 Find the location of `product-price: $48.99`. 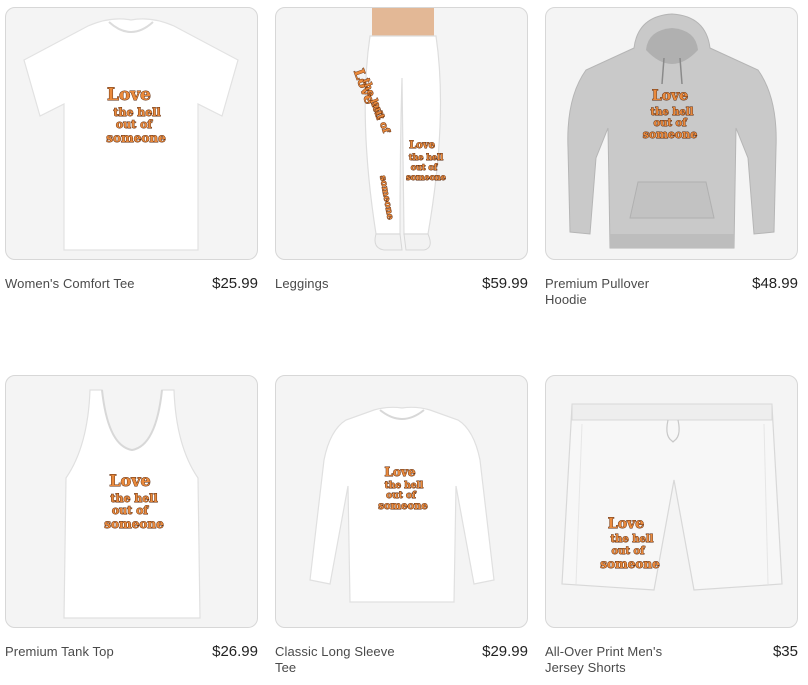

product-price: $48.99 is located at coordinates (775, 283).